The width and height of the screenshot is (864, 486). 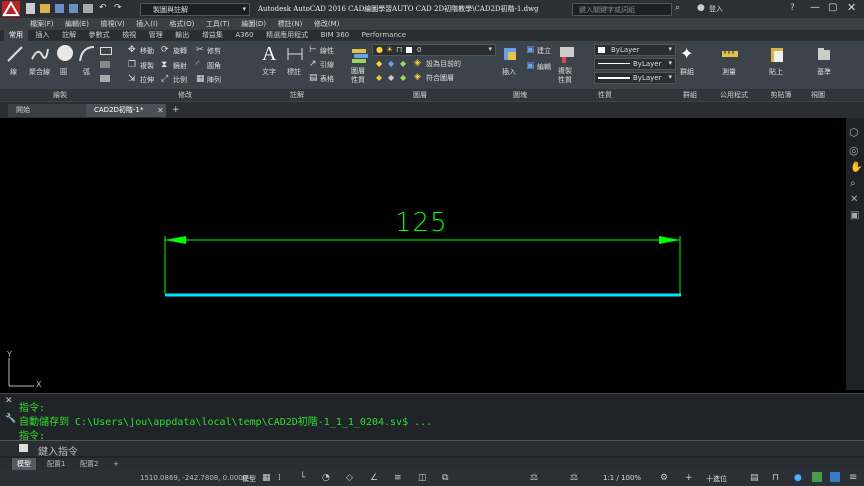 What do you see at coordinates (687, 72) in the screenshot?
I see `group-label: 群組` at bounding box center [687, 72].